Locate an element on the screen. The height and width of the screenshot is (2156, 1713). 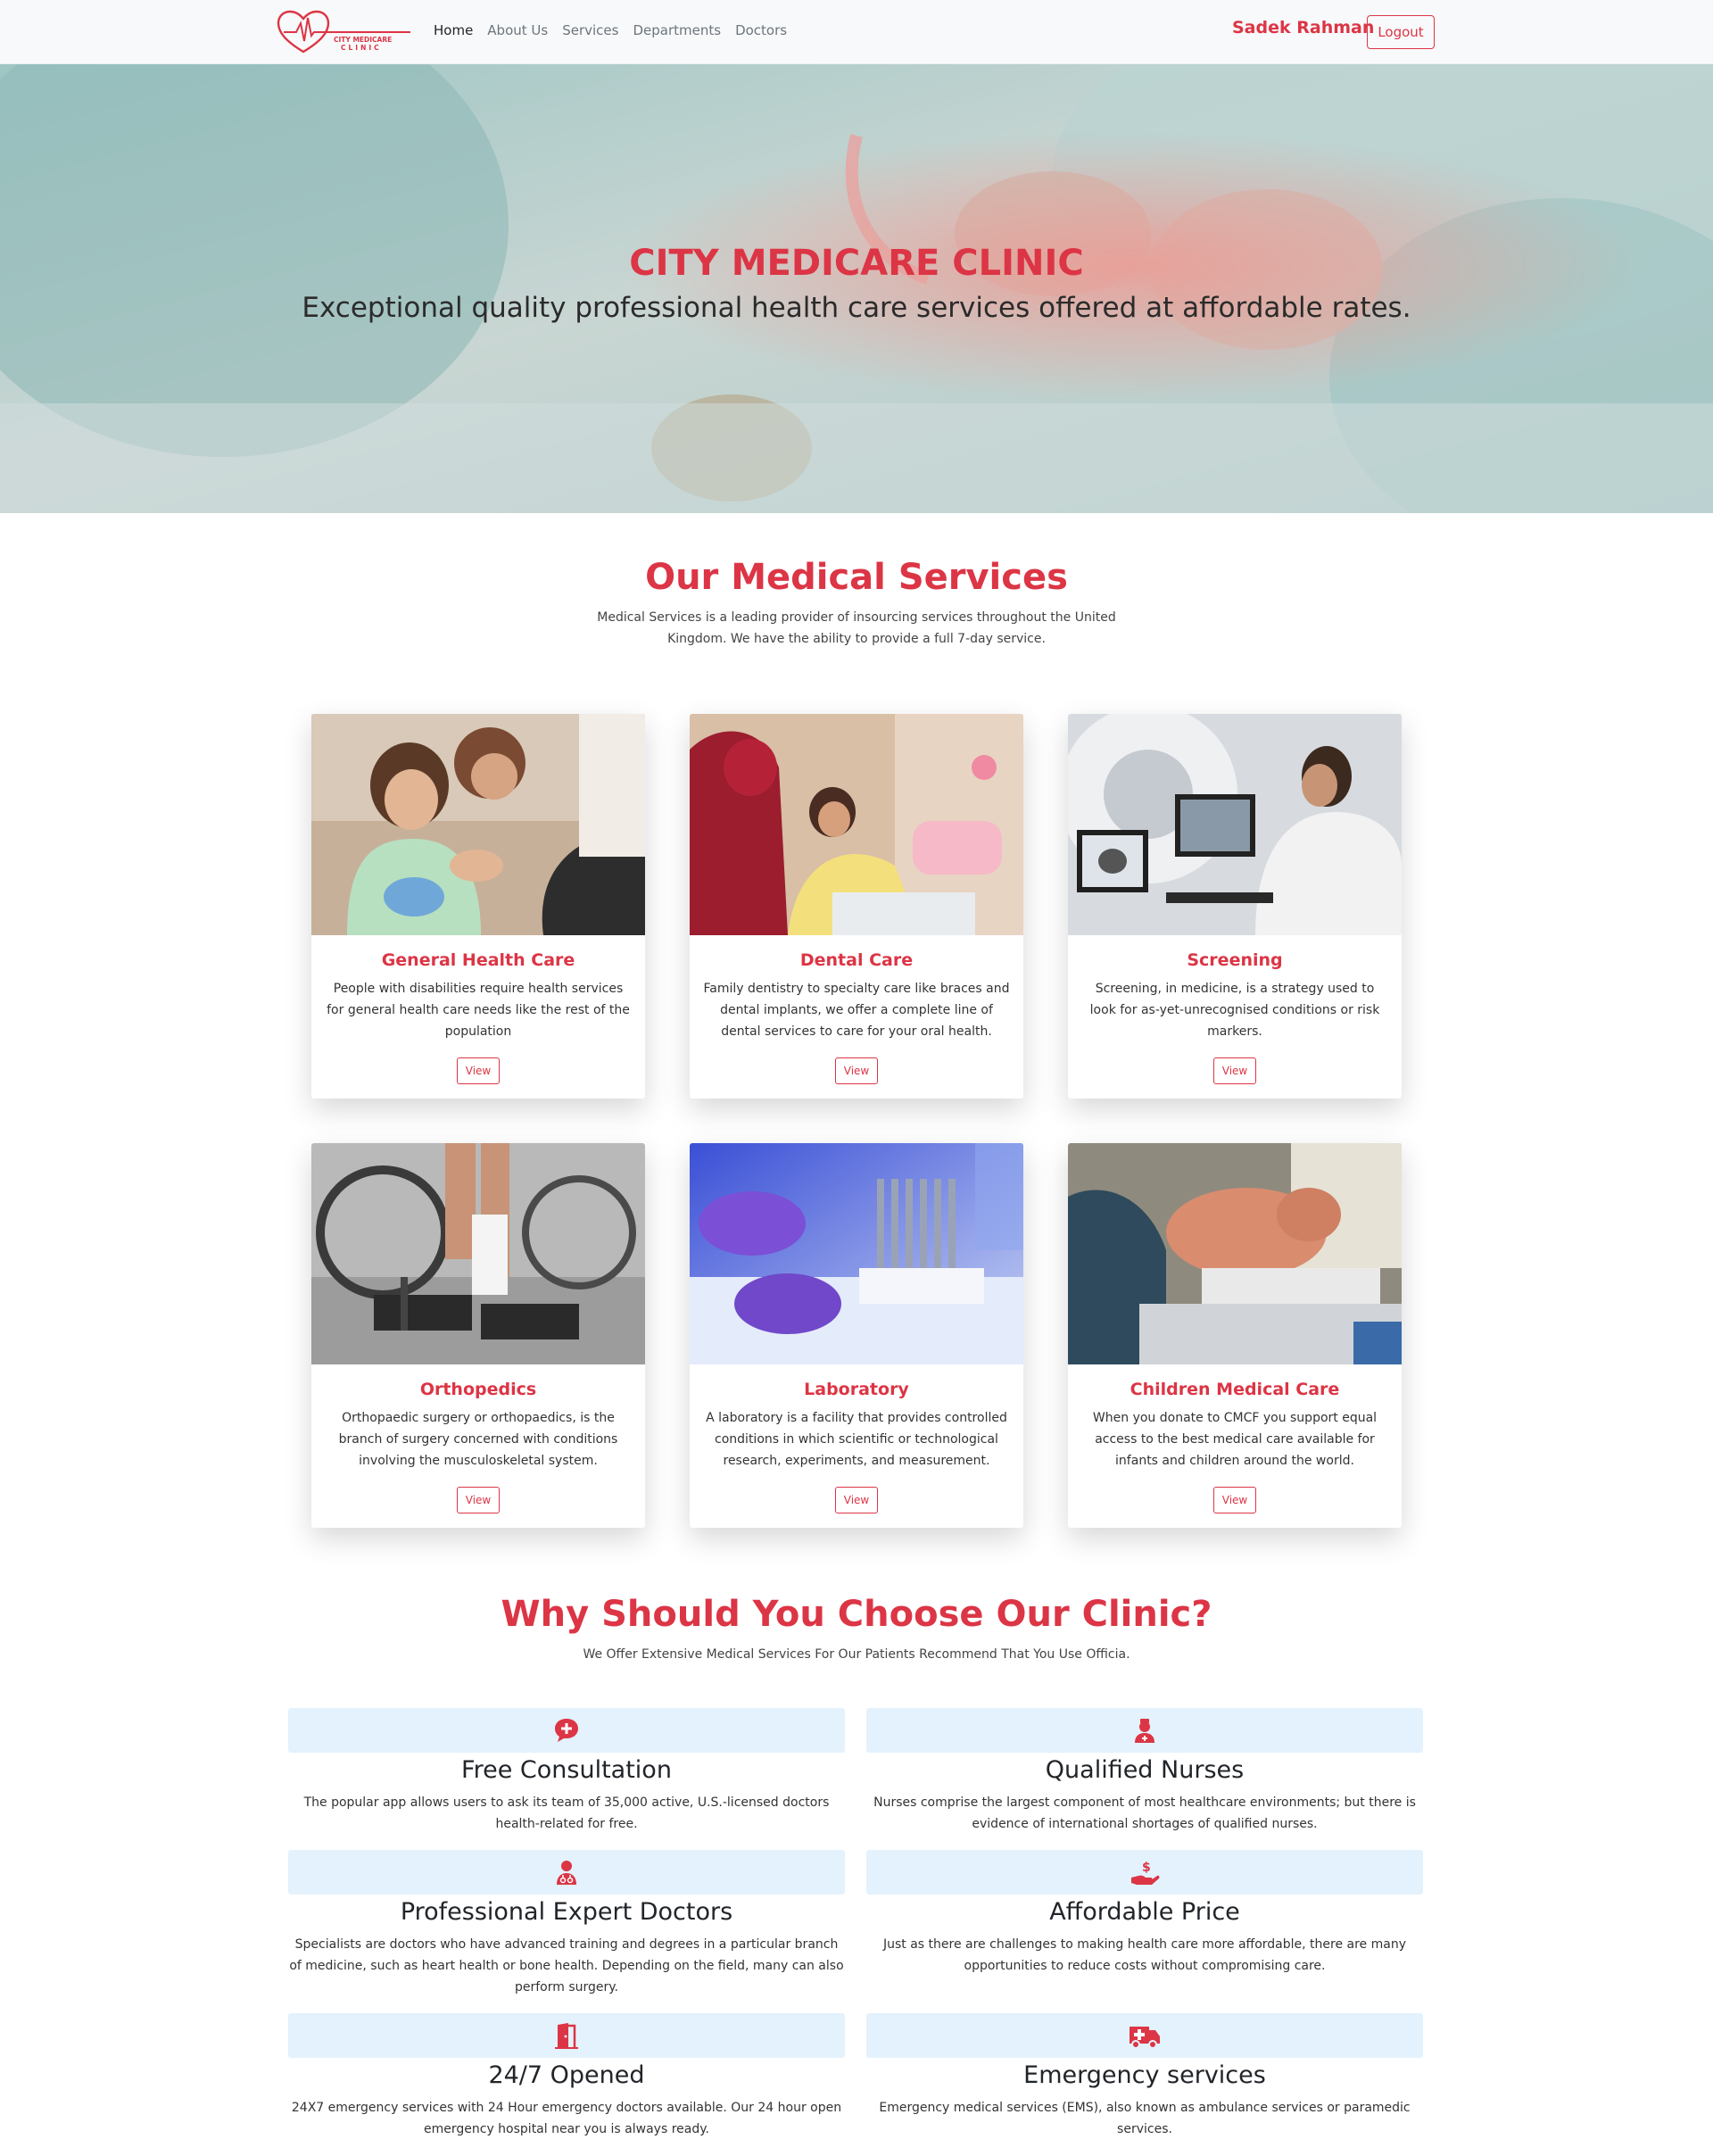
user-name: Sadek Rahman is located at coordinates (1304, 27).